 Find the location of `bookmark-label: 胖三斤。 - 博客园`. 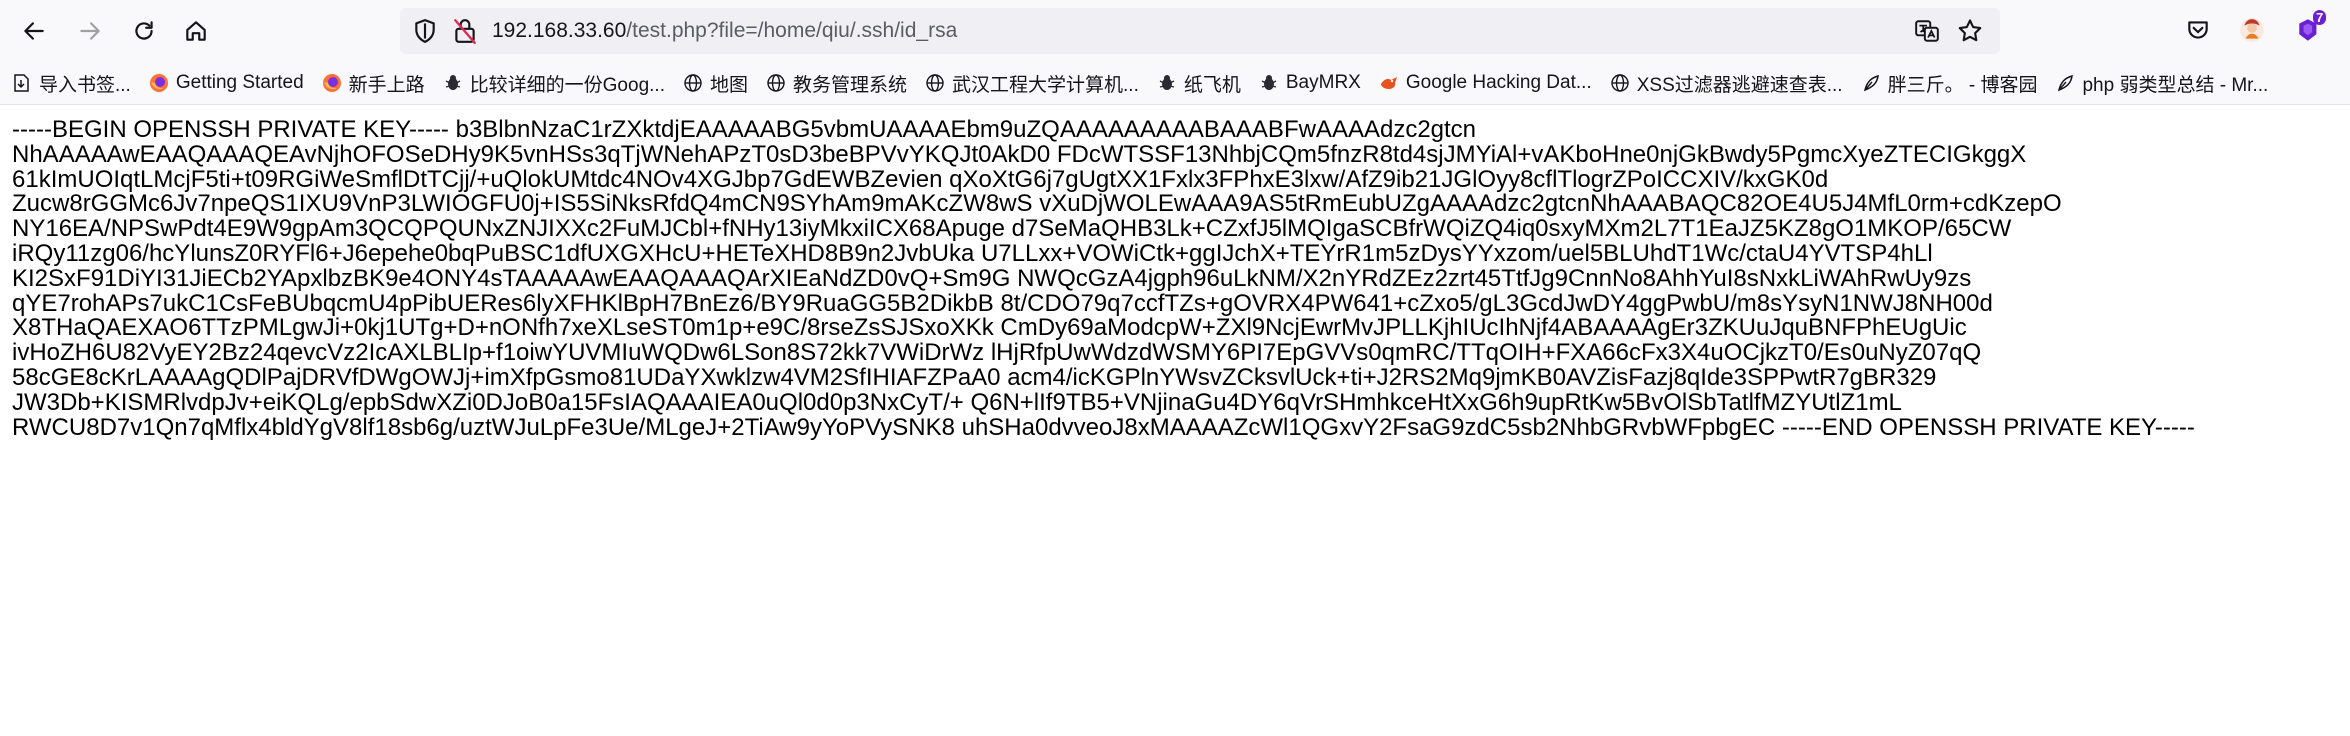

bookmark-label: 胖三斤。 - 博客园 is located at coordinates (1962, 85).